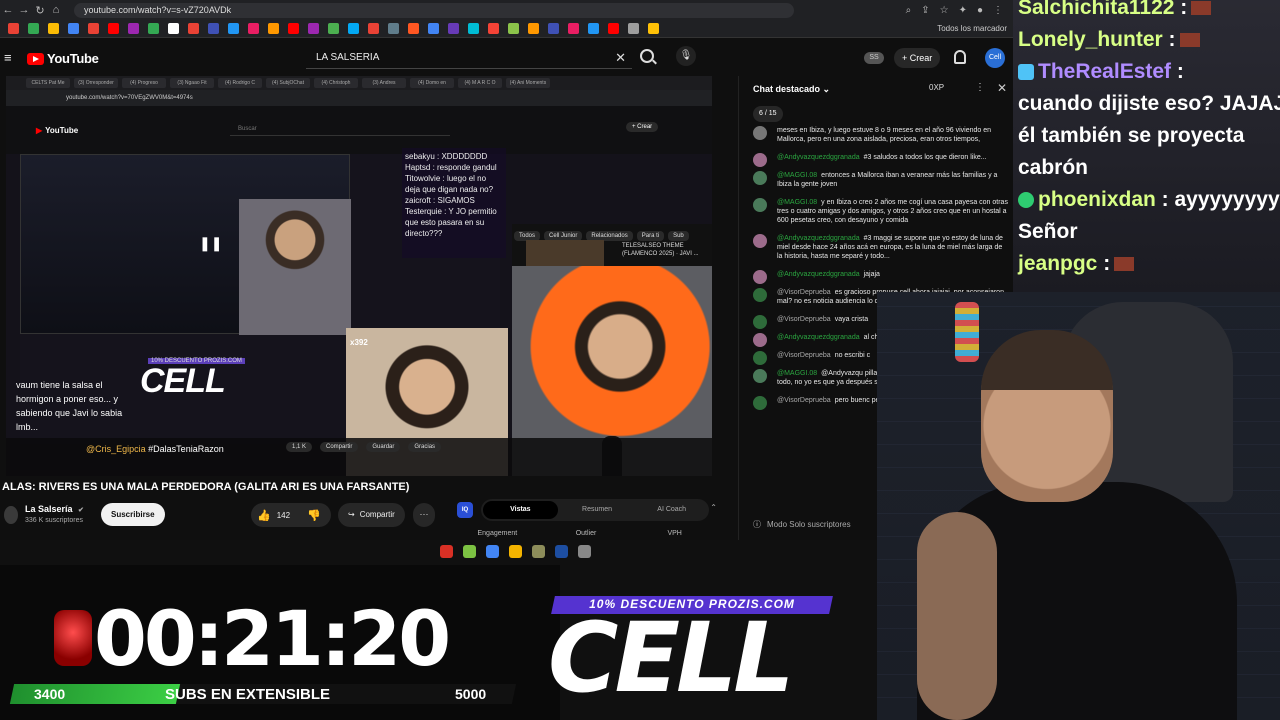  Describe the element at coordinates (909, 10) in the screenshot. I see `zoom-icon: ⌕` at that location.